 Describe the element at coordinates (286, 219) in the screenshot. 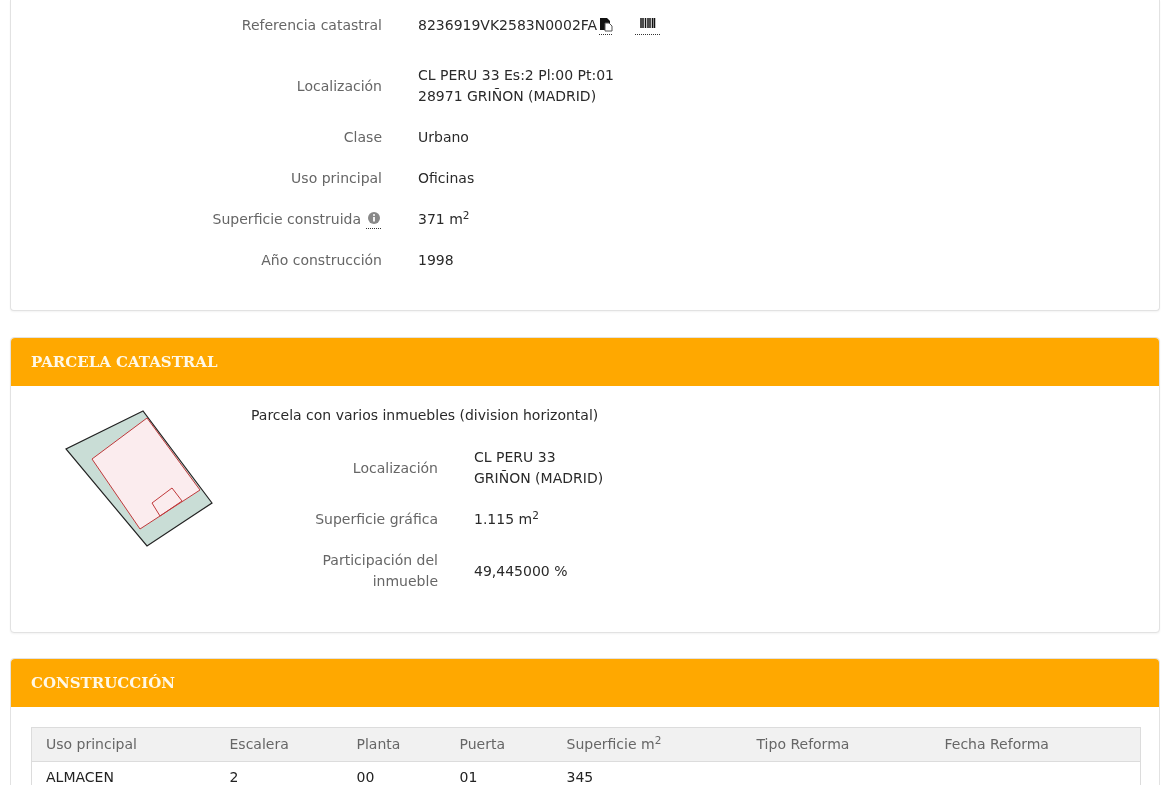

I see `field-label: Superficie construida` at that location.